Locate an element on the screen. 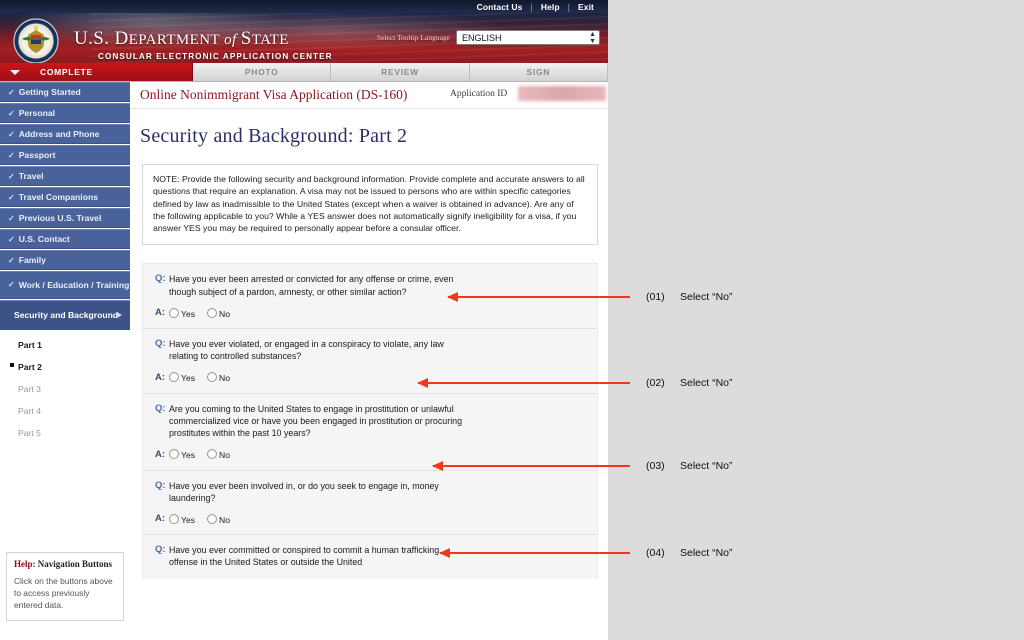  chevron-right-icon is located at coordinates (119, 315).